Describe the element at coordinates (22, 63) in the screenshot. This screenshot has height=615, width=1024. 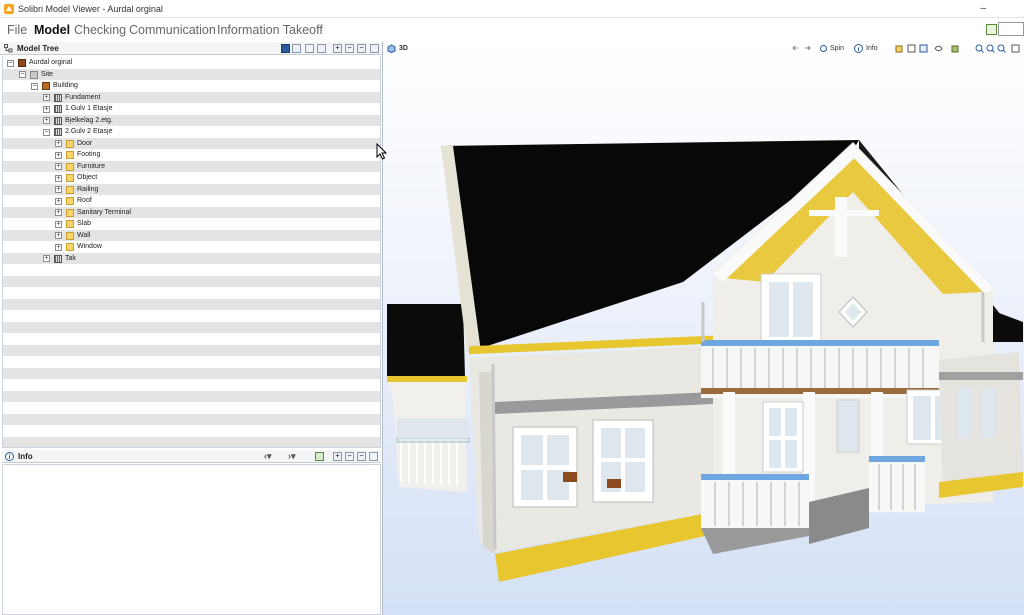
I see `model-icon` at that location.